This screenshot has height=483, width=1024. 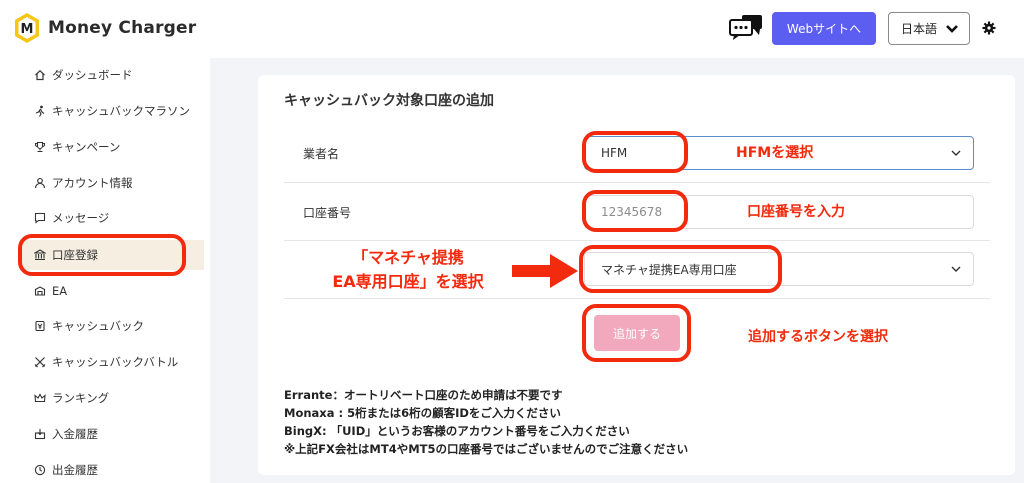 I want to click on language-value: 日本語, so click(x=919, y=29).